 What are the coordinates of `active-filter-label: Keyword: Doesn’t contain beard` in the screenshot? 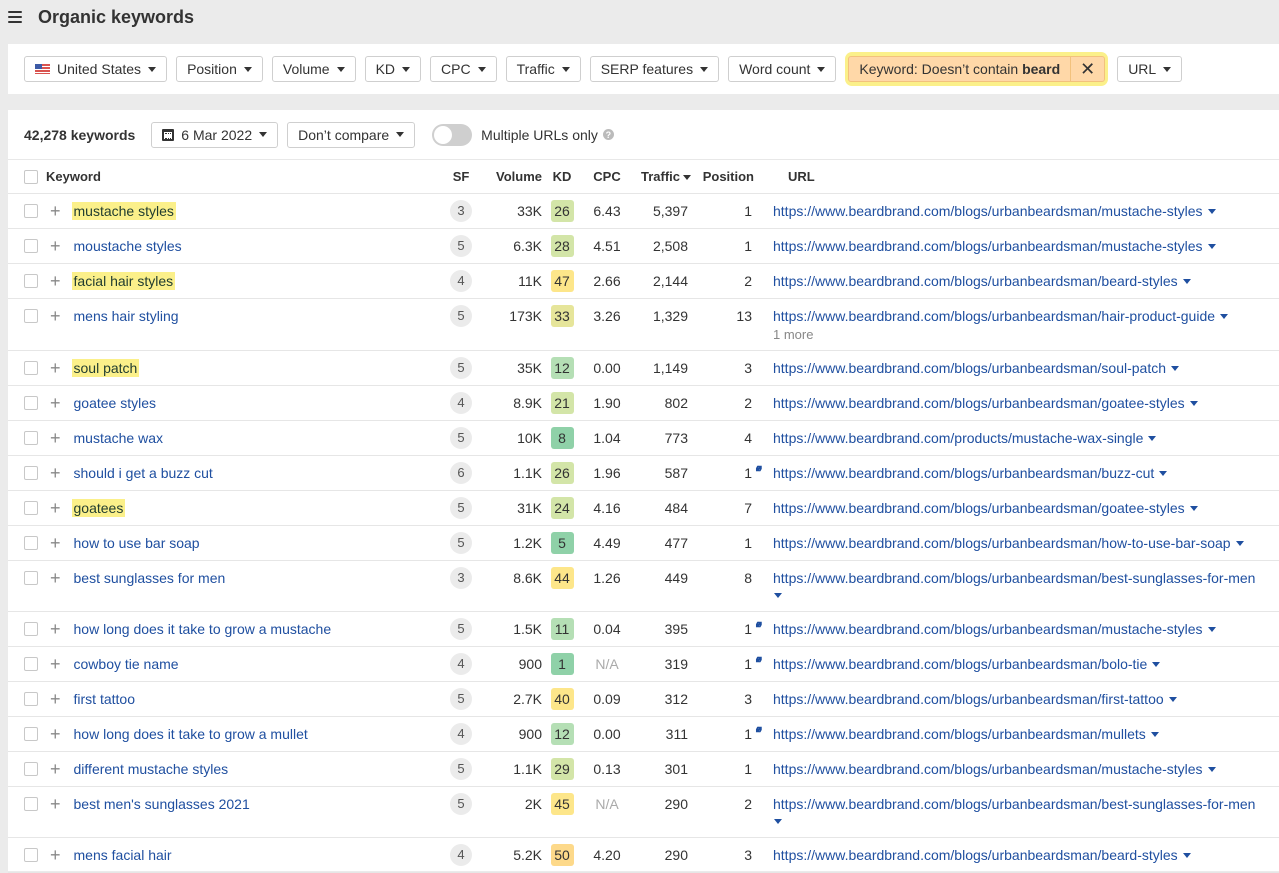 It's located at (959, 69).